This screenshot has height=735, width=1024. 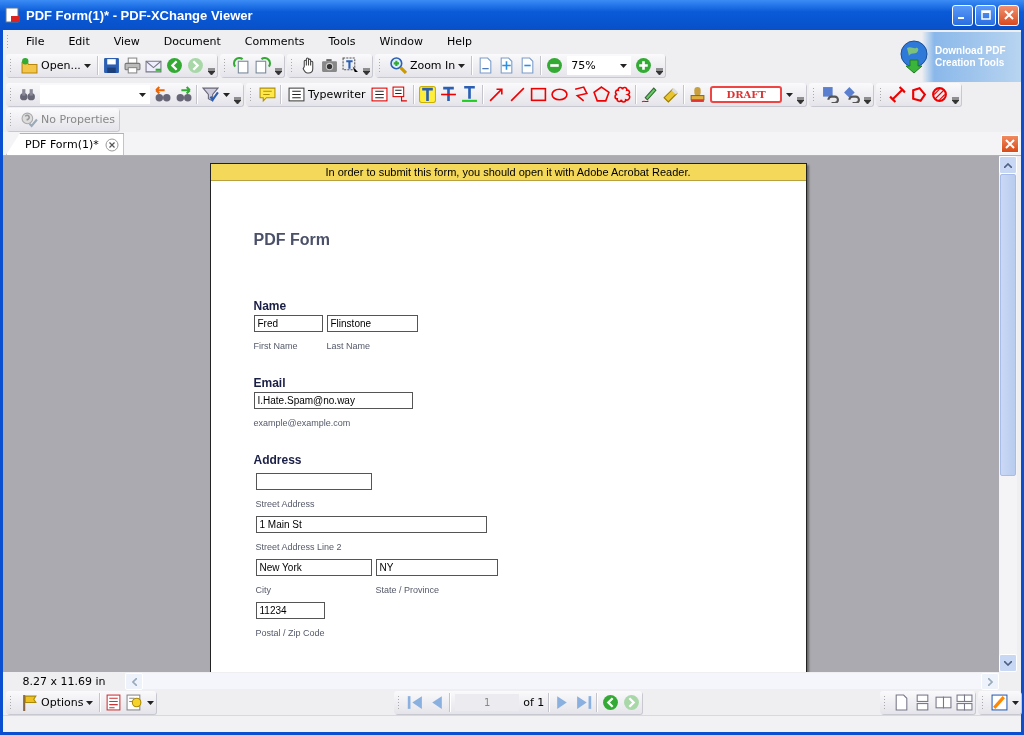 What do you see at coordinates (943, 702) in the screenshot?
I see `facing-pages-icon` at bounding box center [943, 702].